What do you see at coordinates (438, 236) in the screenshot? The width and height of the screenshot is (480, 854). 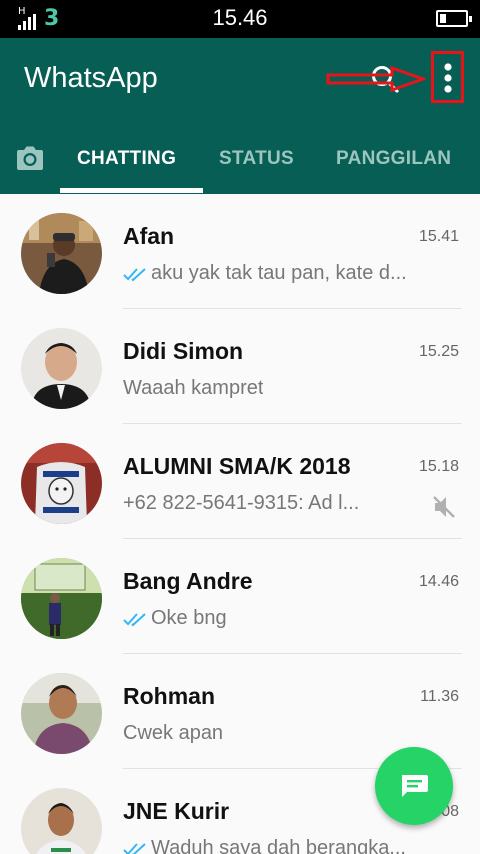 I see `chat-time: 15.41` at bounding box center [438, 236].